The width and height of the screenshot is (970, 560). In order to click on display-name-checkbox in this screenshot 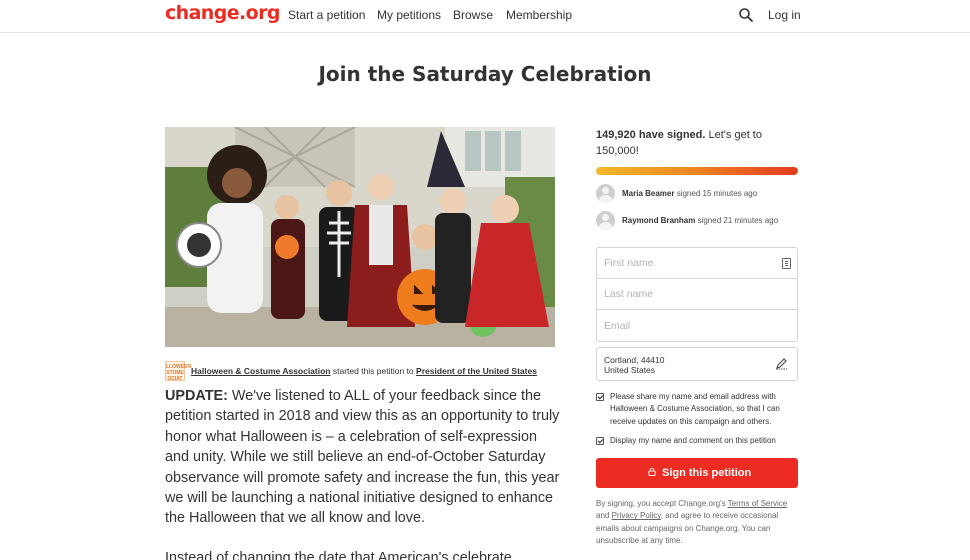, I will do `click(600, 441)`.